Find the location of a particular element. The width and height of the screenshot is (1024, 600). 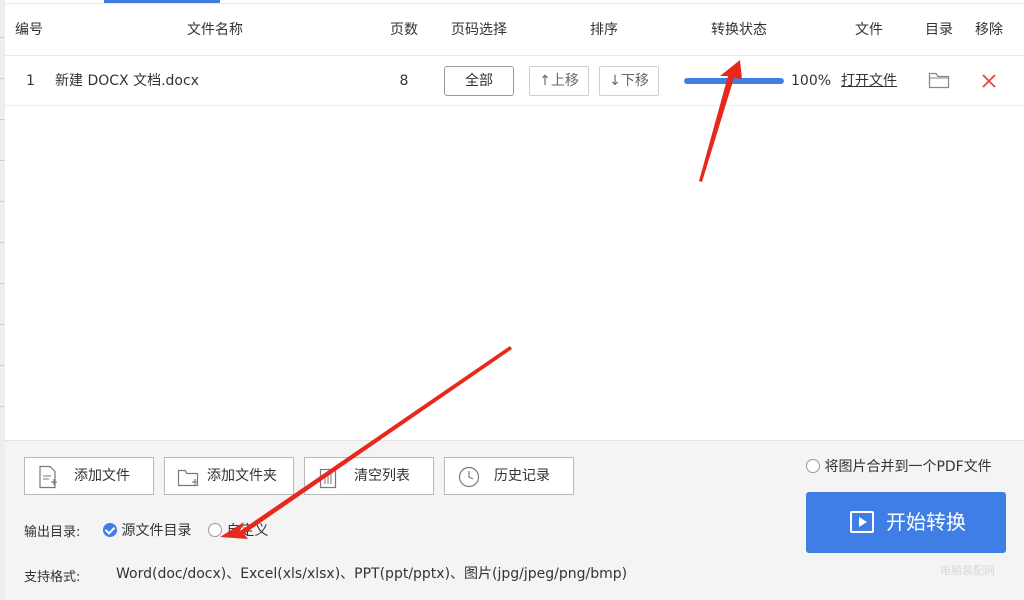

header-remove: 移除 is located at coordinates (989, 30).